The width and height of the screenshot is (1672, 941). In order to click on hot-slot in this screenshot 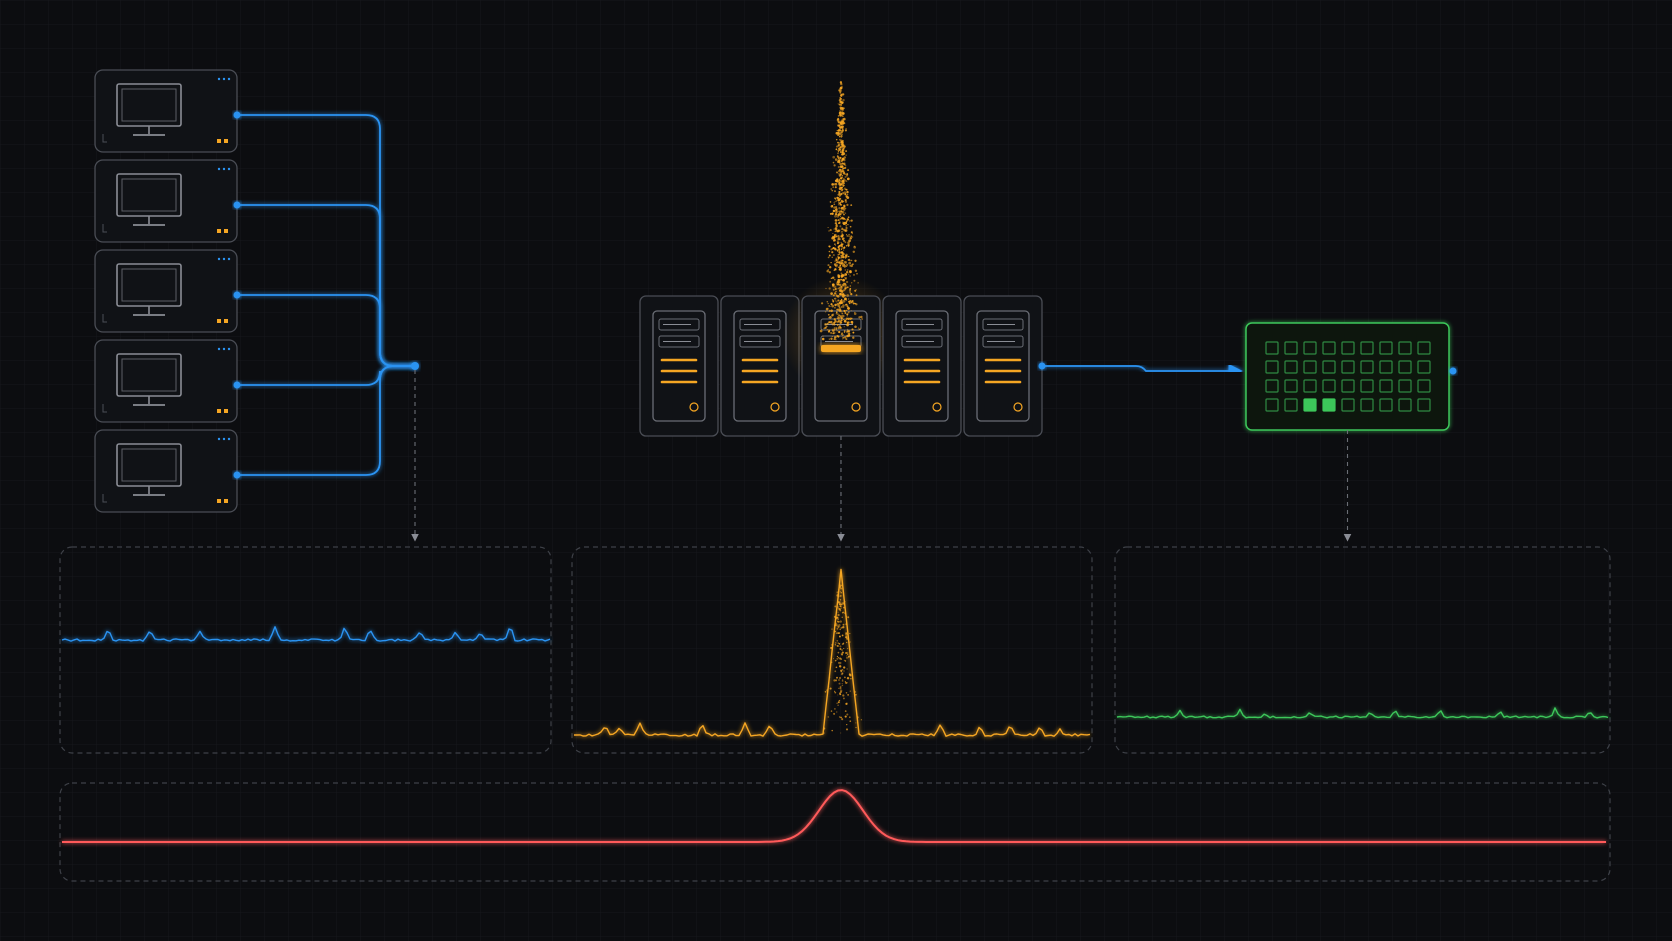, I will do `click(841, 348)`.